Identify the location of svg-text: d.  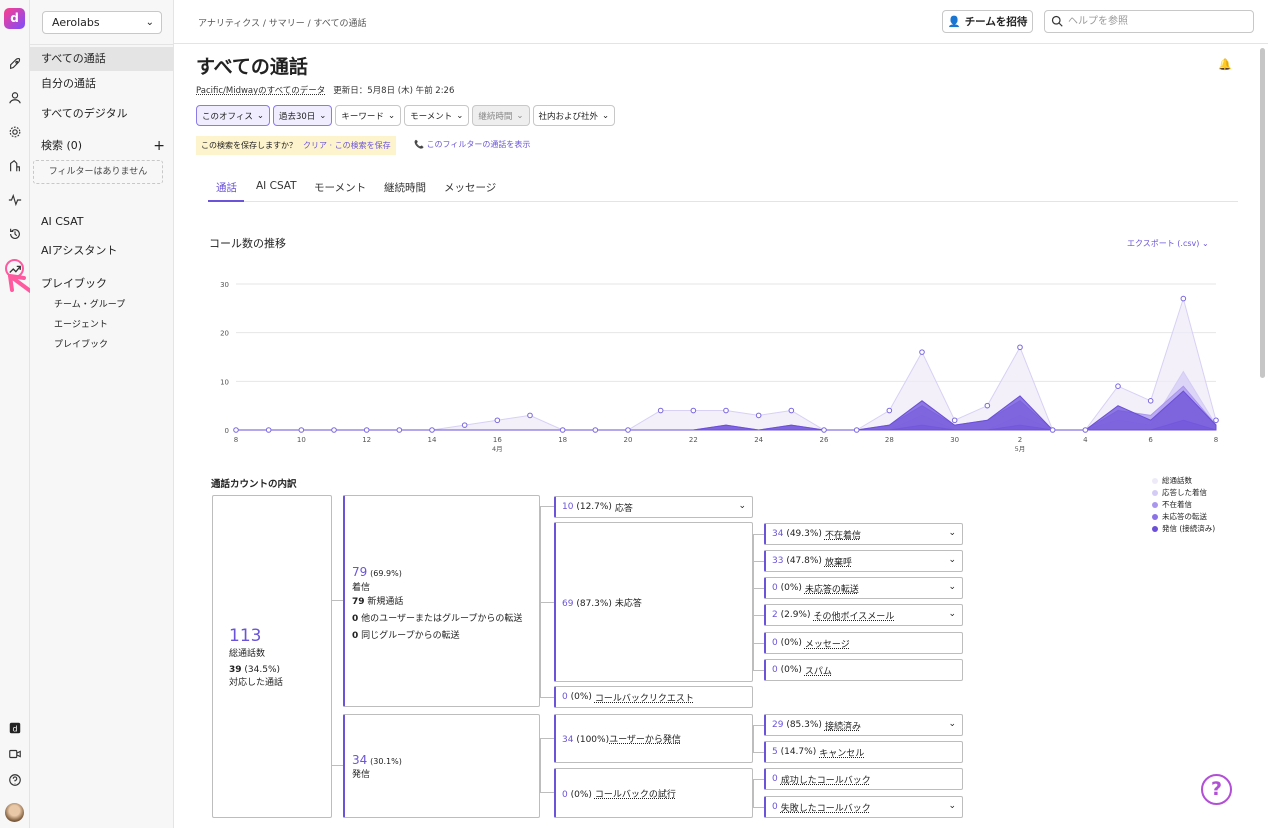
(14, 728).